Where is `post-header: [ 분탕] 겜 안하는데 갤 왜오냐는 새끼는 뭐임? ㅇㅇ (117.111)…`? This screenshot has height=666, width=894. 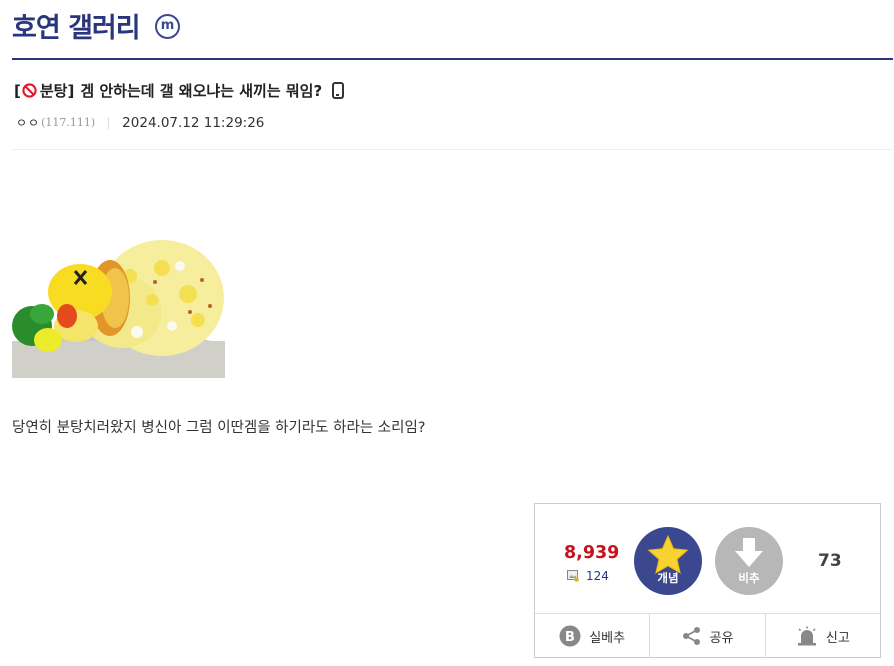 post-header: [ 분탕] 겜 안하는데 갤 왜오냐는 새끼는 뭐임? ㅇㅇ (117.111)… is located at coordinates (452, 105).